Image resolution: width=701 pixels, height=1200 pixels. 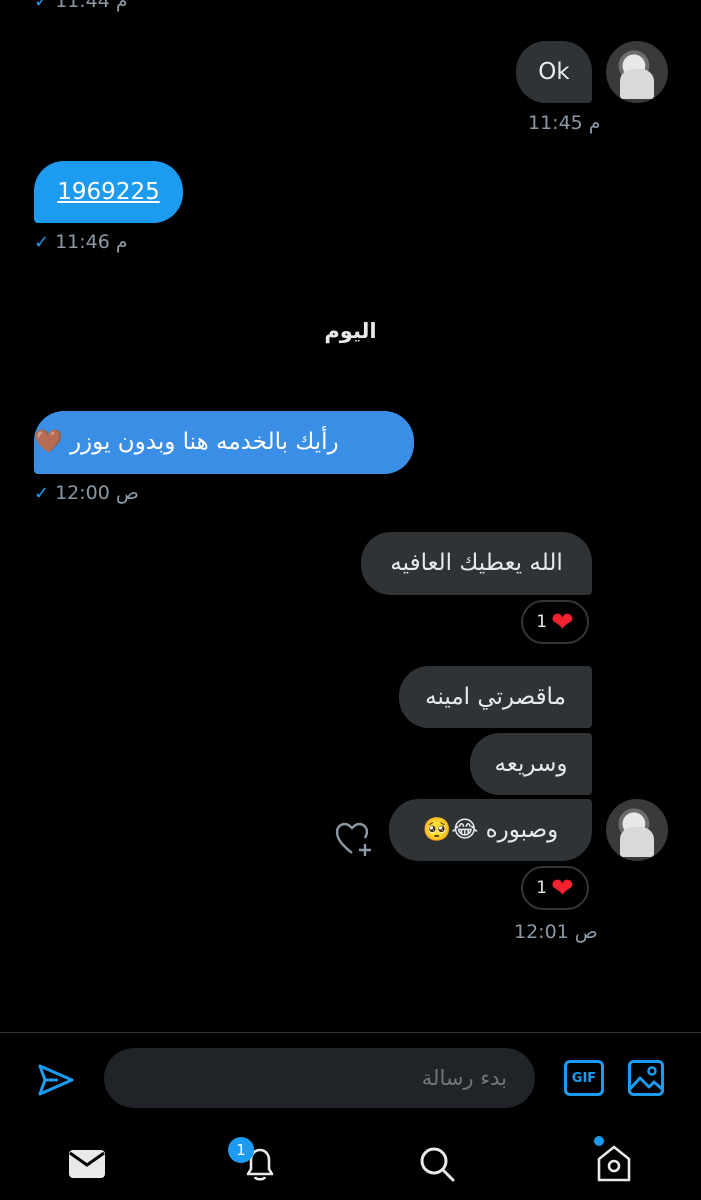 I want to click on add-reaction-icon, so click(x=354, y=840).